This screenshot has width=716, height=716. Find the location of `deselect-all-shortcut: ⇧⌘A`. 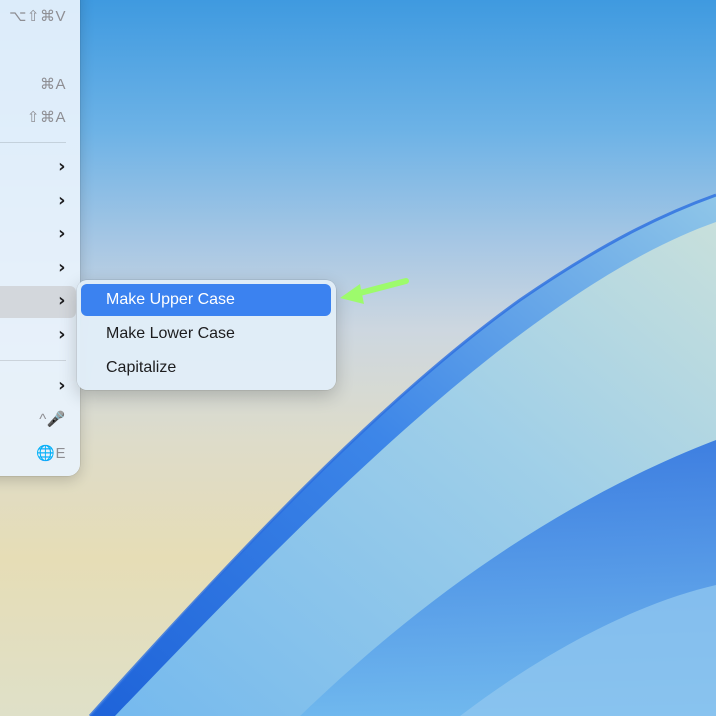

deselect-all-shortcut: ⇧⌘A is located at coordinates (46, 117).